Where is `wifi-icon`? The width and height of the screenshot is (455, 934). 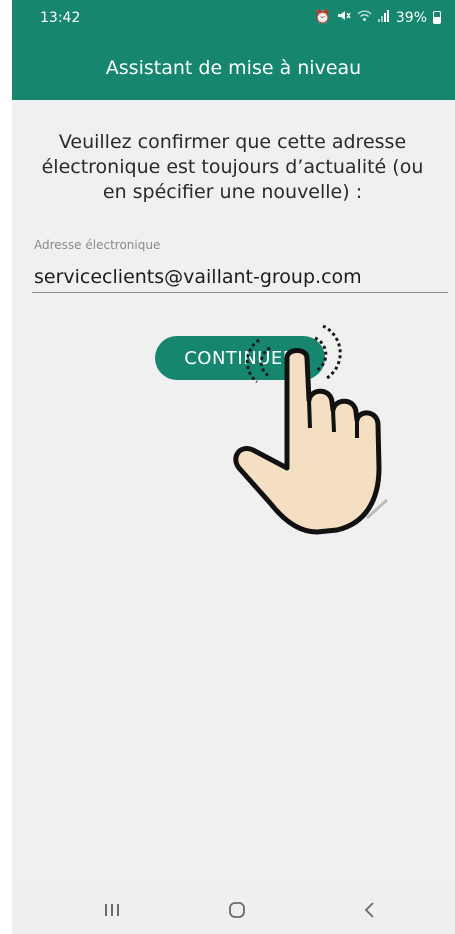
wifi-icon is located at coordinates (364, 18).